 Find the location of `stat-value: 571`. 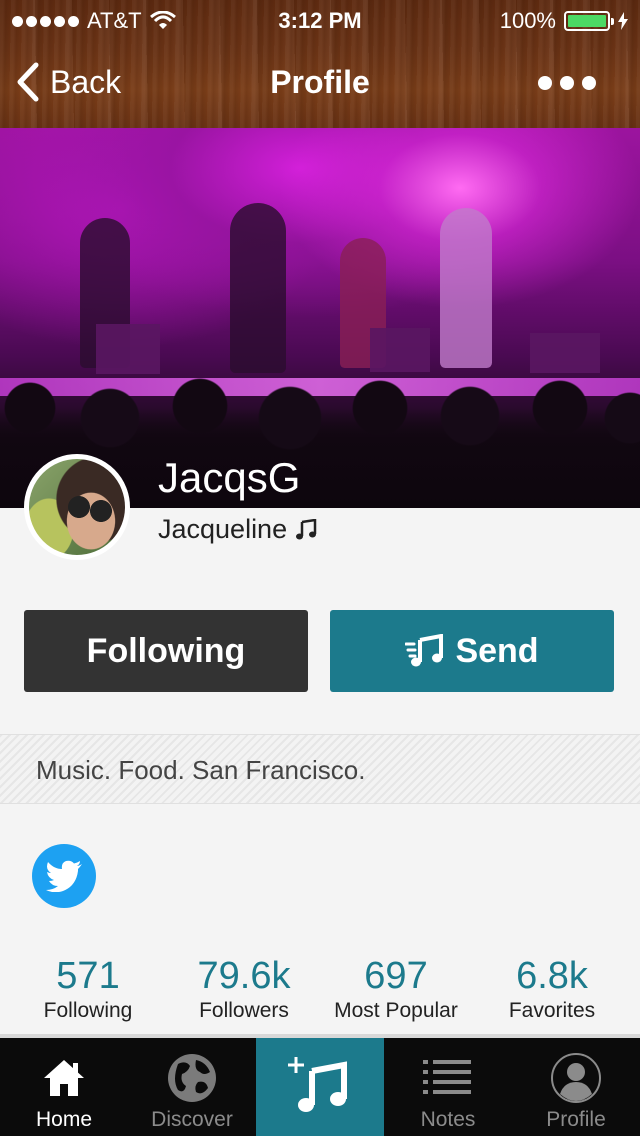

stat-value: 571 is located at coordinates (88, 976).